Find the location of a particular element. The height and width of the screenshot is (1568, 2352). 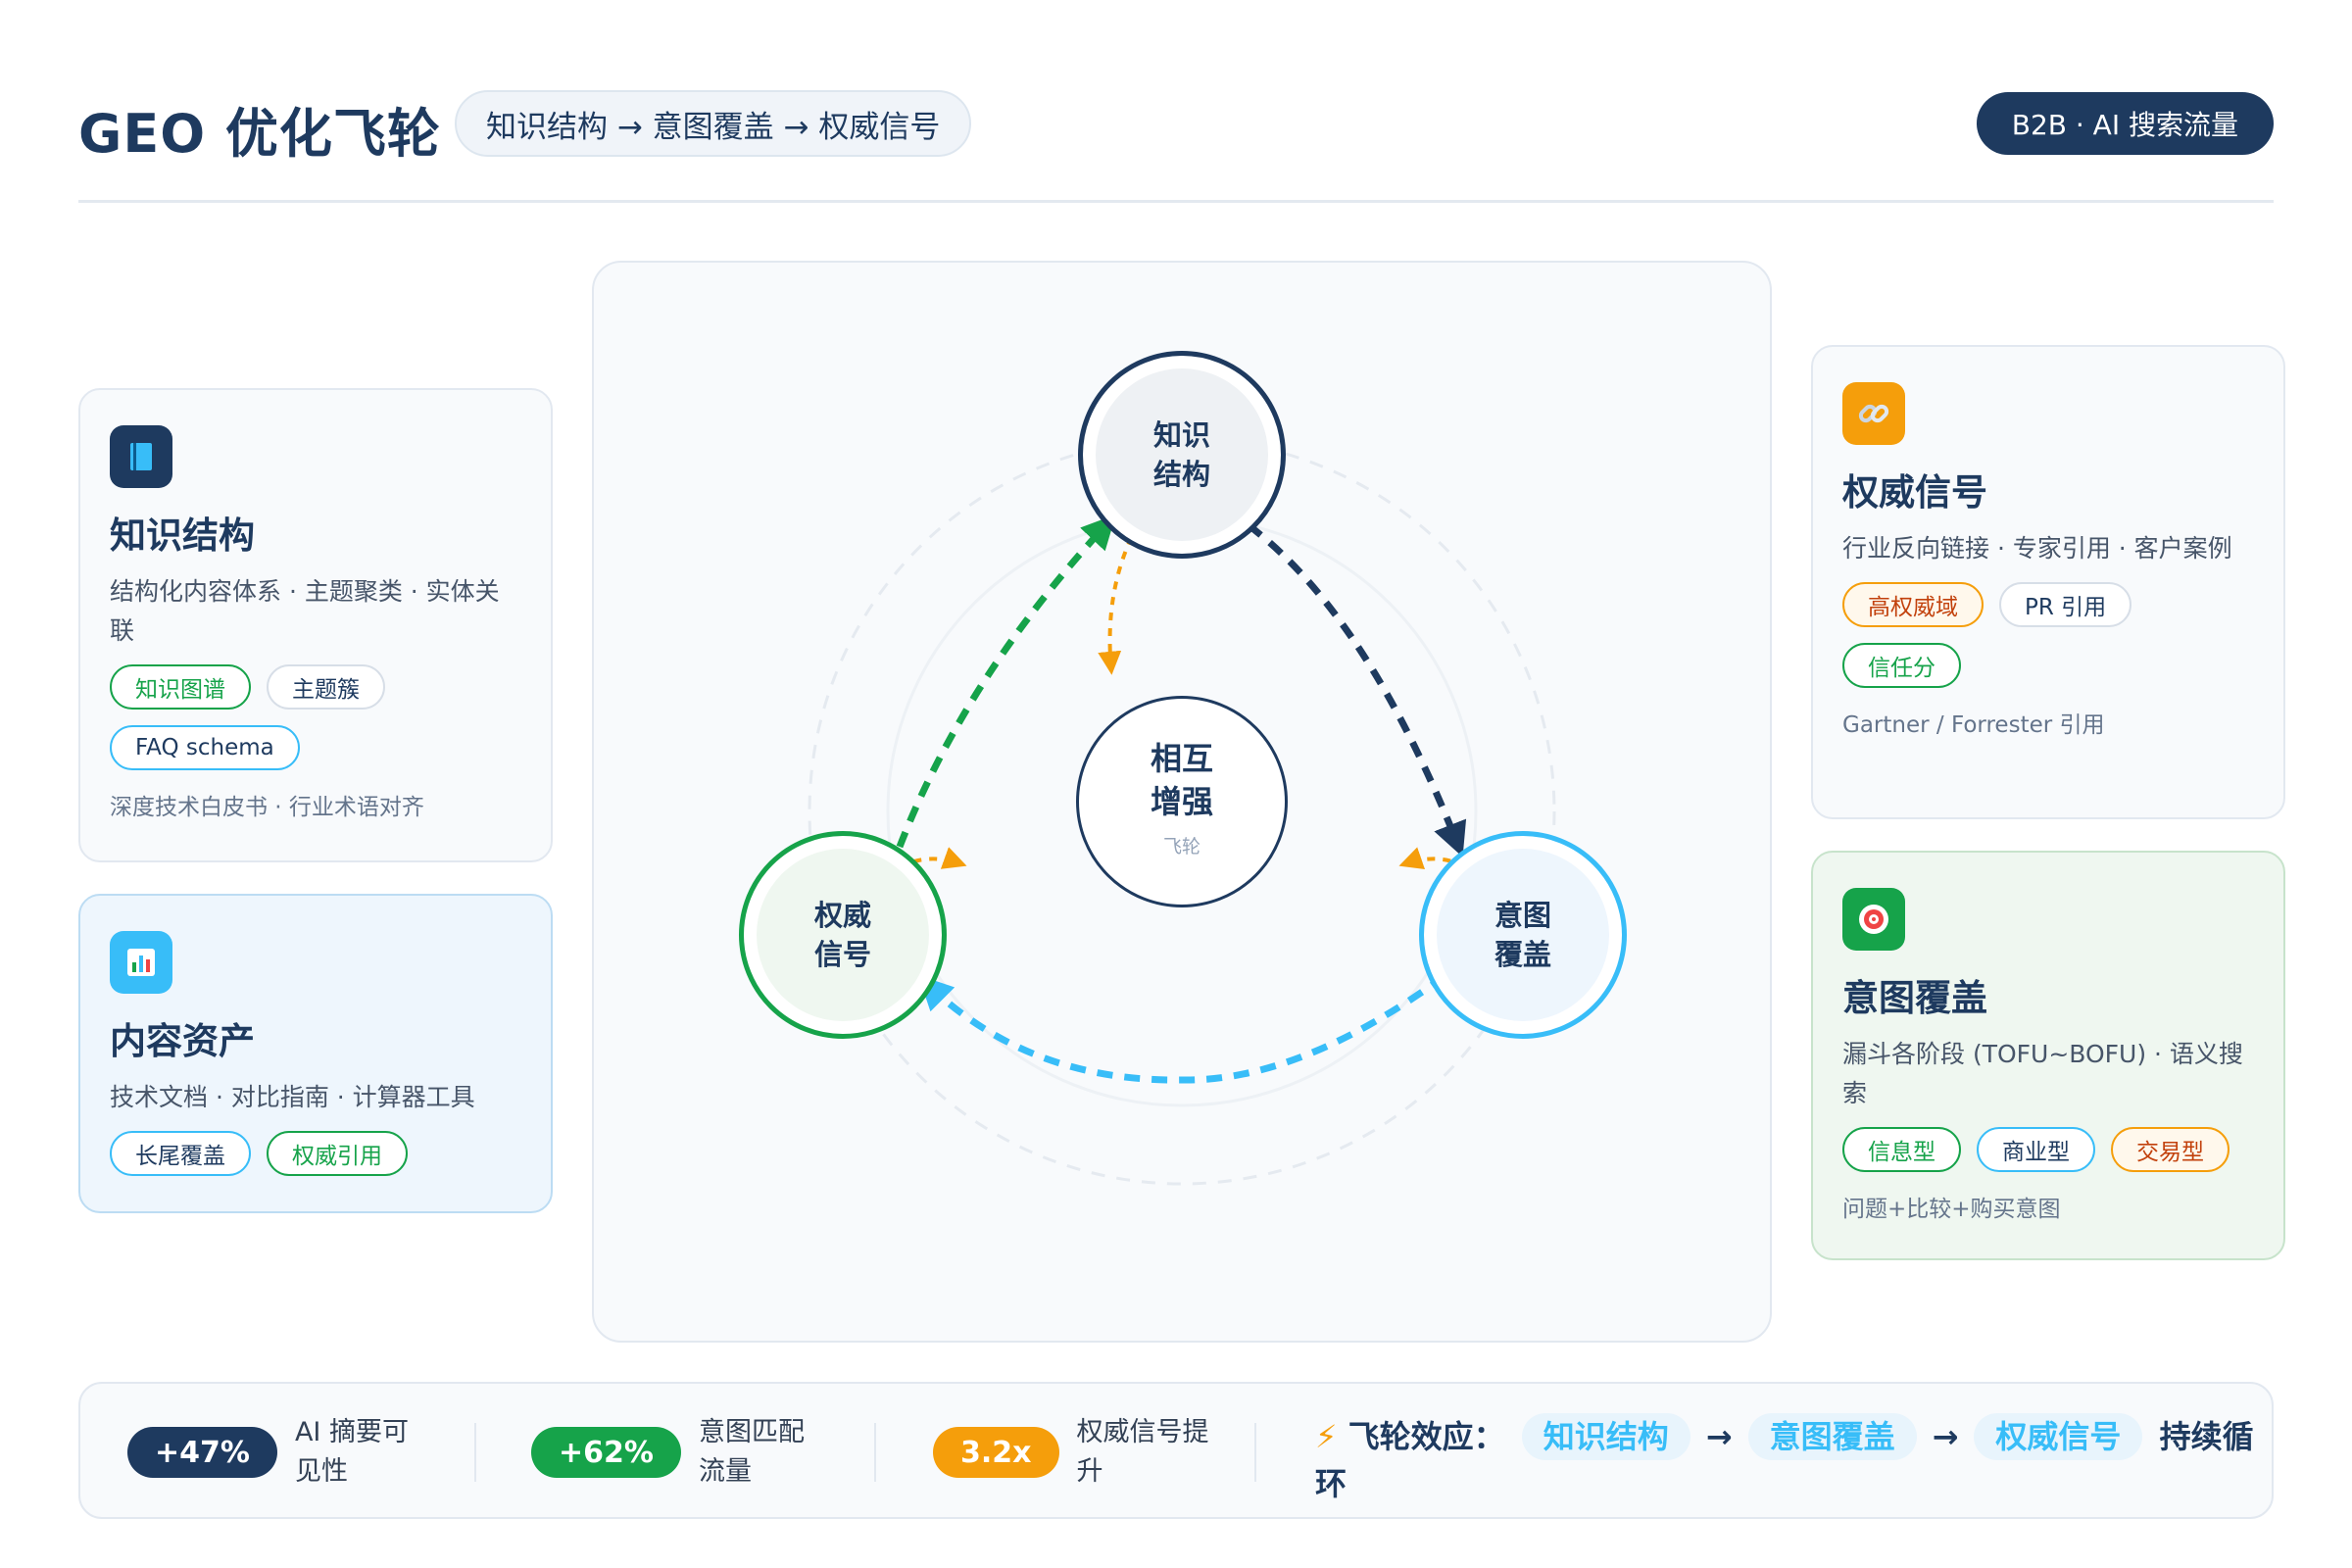

metric-label-line: 意图匹配 is located at coordinates (751, 1432).